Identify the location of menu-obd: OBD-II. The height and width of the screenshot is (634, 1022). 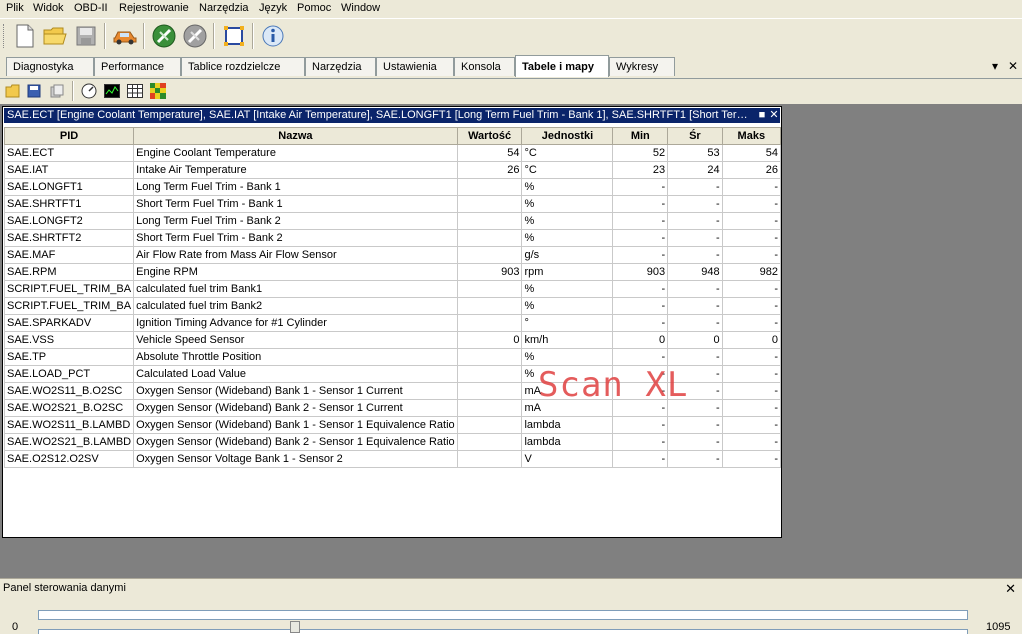
(91, 8).